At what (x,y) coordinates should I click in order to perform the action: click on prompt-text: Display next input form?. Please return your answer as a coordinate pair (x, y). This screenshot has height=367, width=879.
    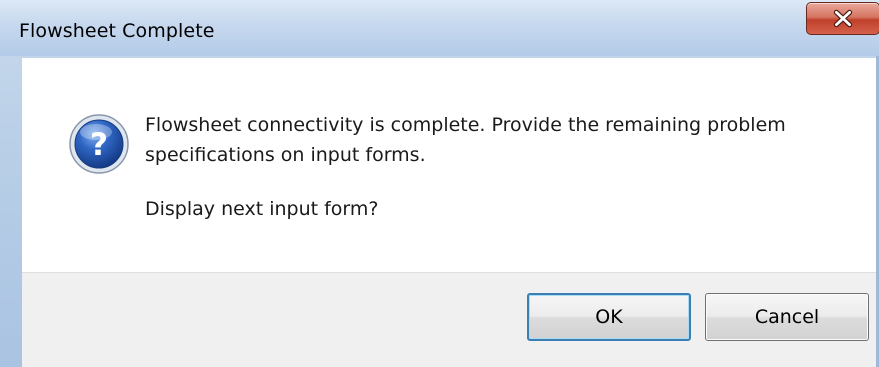
    Looking at the image, I should click on (262, 209).